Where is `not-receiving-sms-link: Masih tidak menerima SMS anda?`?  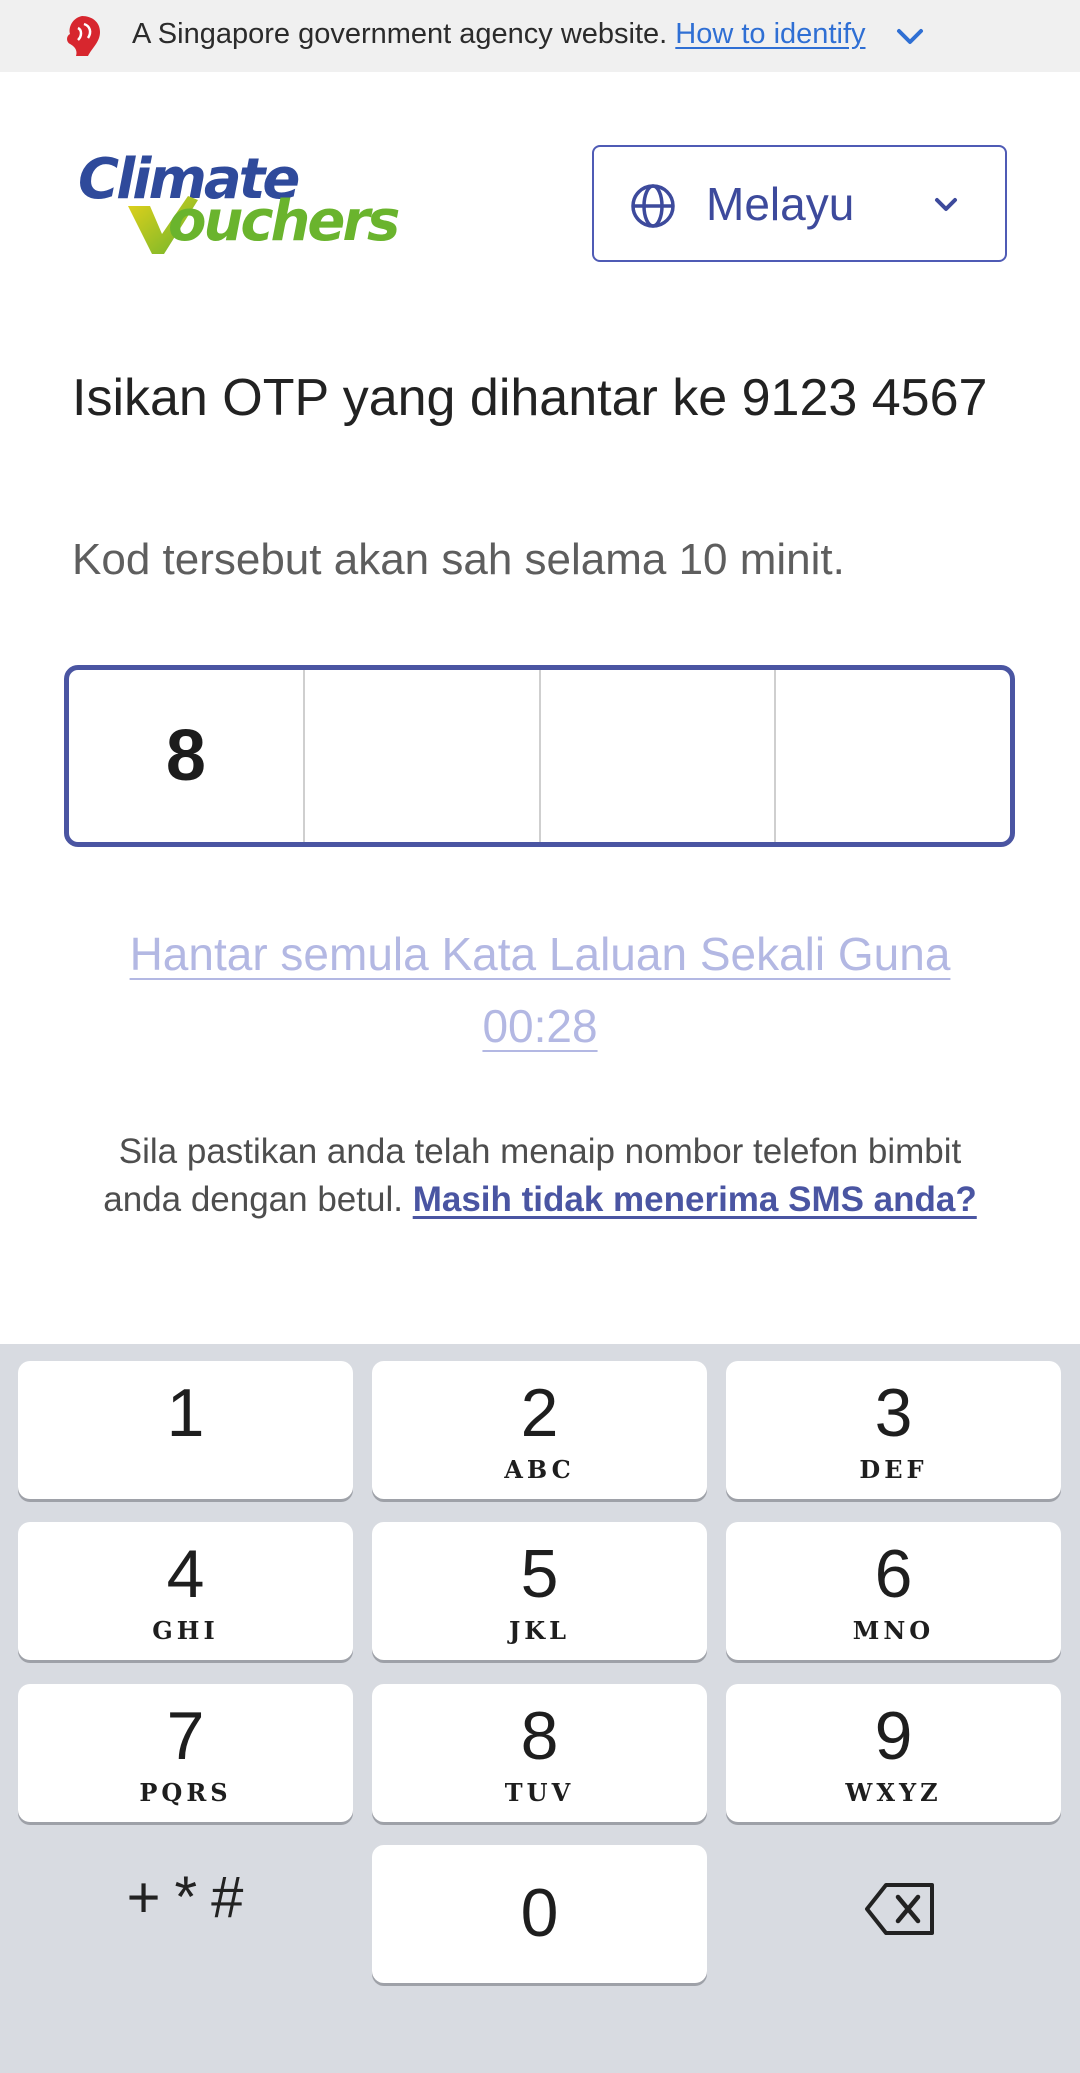 not-receiving-sms-link: Masih tidak menerima SMS anda? is located at coordinates (695, 1199).